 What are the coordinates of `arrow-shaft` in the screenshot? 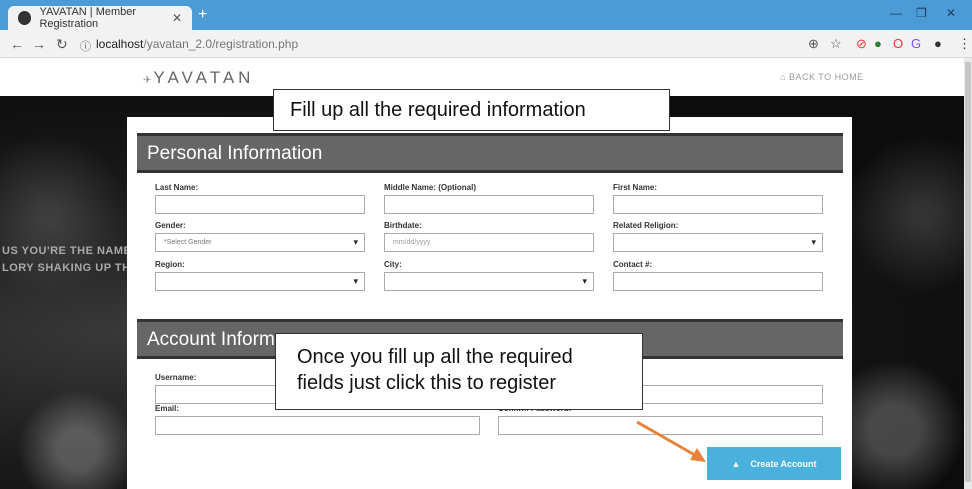 It's located at (668, 440).